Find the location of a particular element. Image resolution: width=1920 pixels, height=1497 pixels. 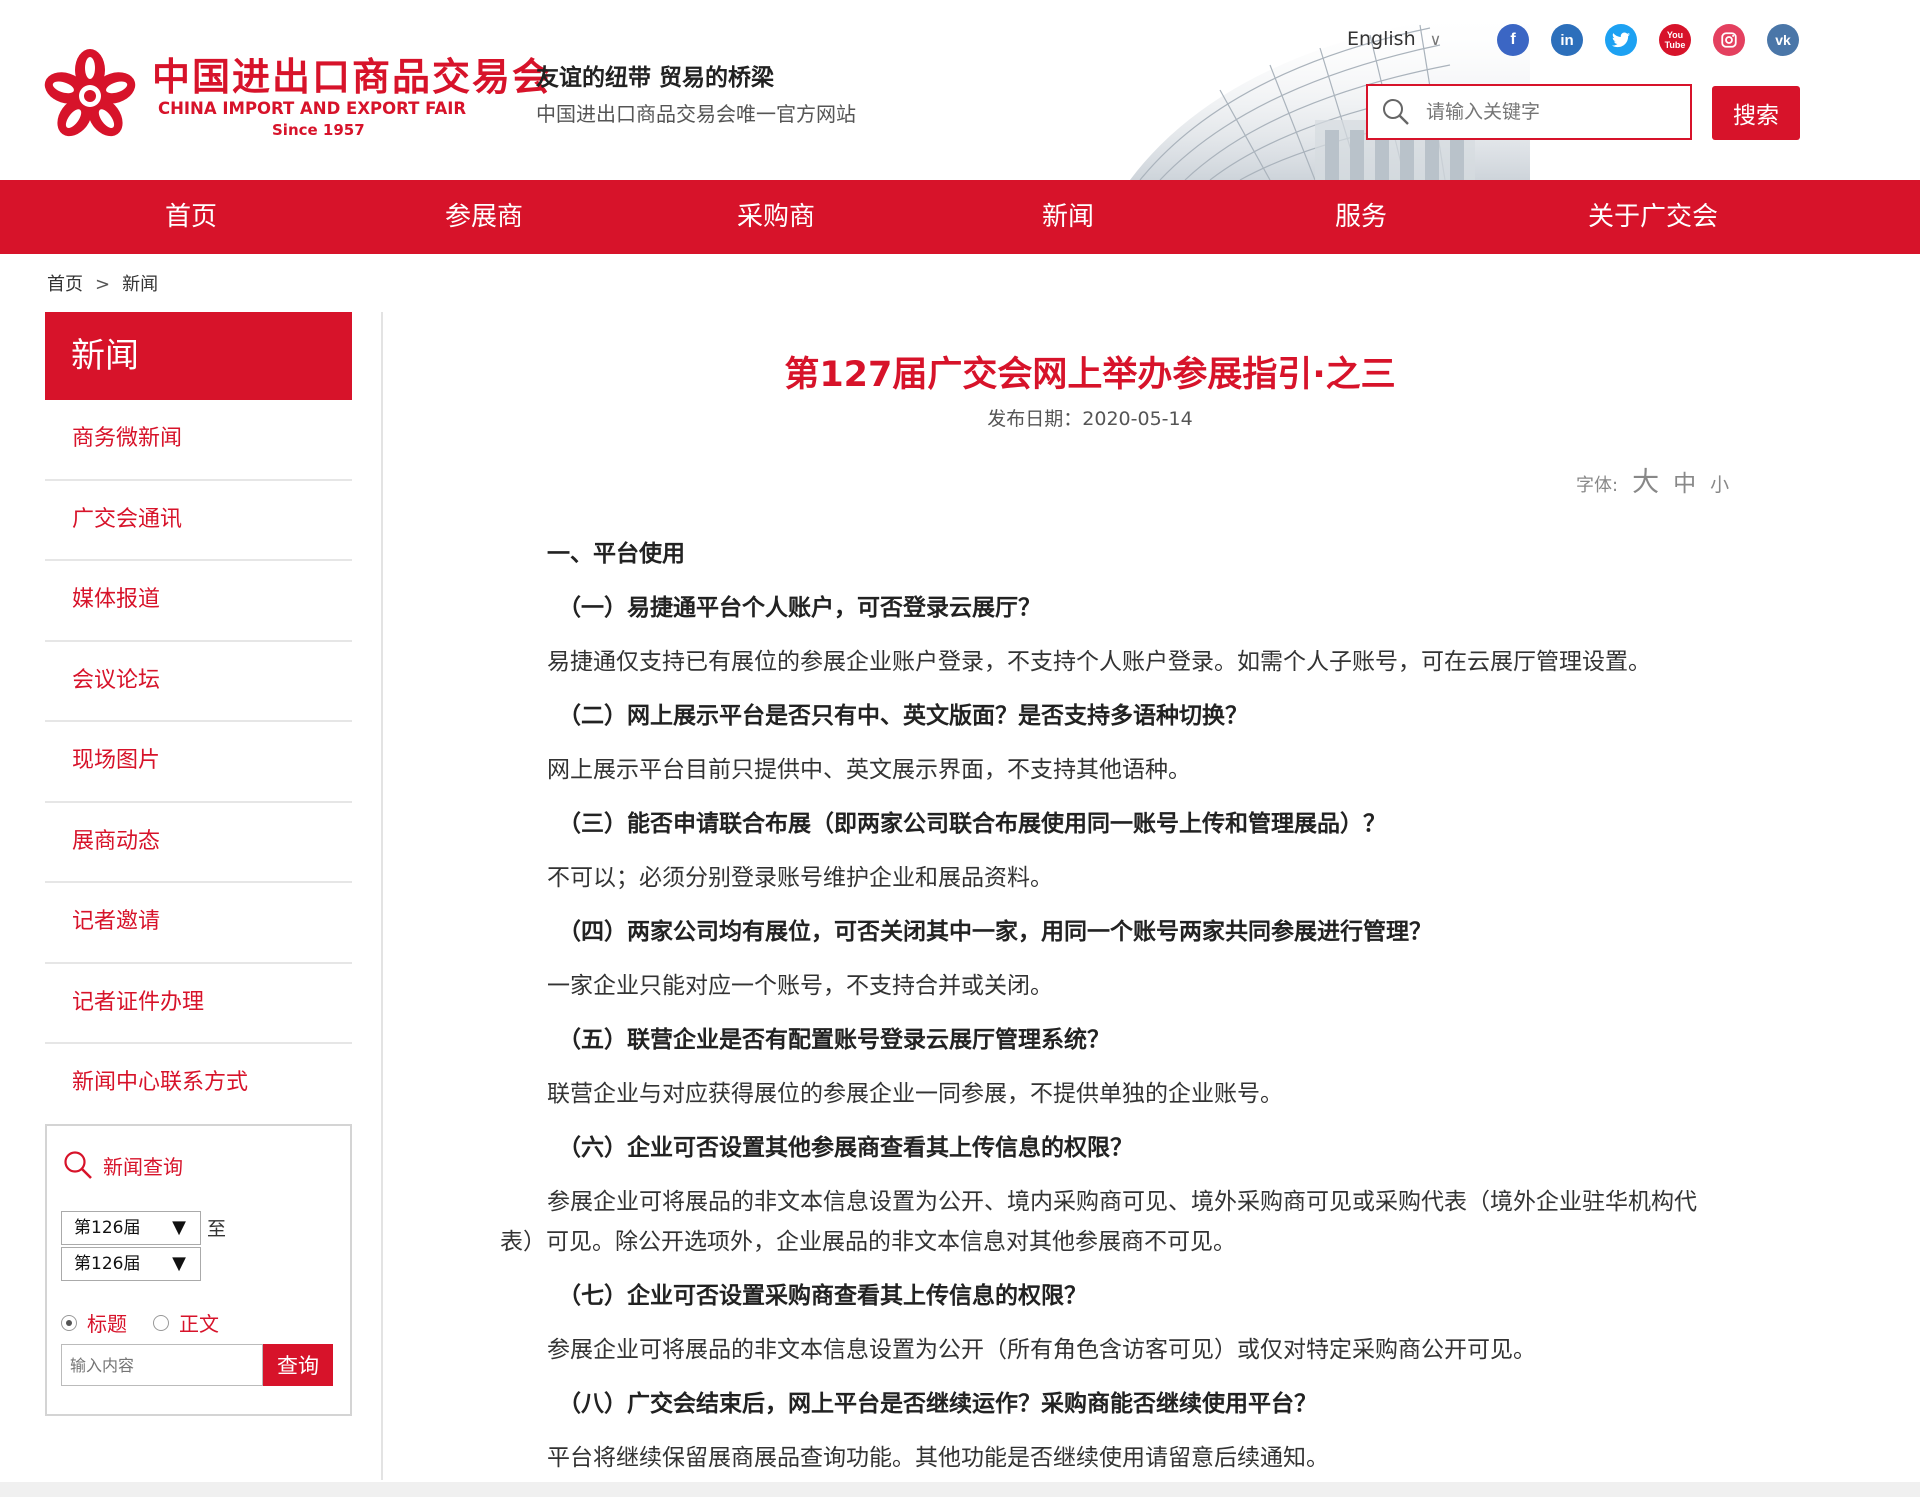

logo-english-name: CHINA IMPORT AND EXPORT FAIR is located at coordinates (312, 108).